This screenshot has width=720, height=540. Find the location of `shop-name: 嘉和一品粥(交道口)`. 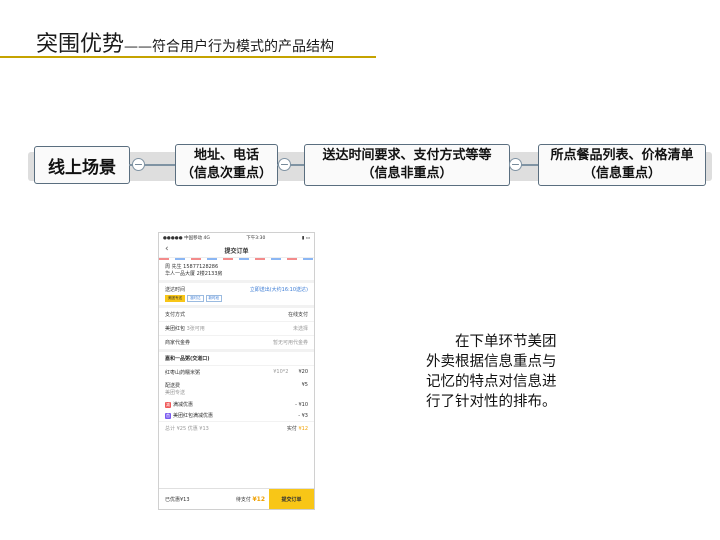

shop-name: 嘉和一品粥(交道口) is located at coordinates (236, 359).